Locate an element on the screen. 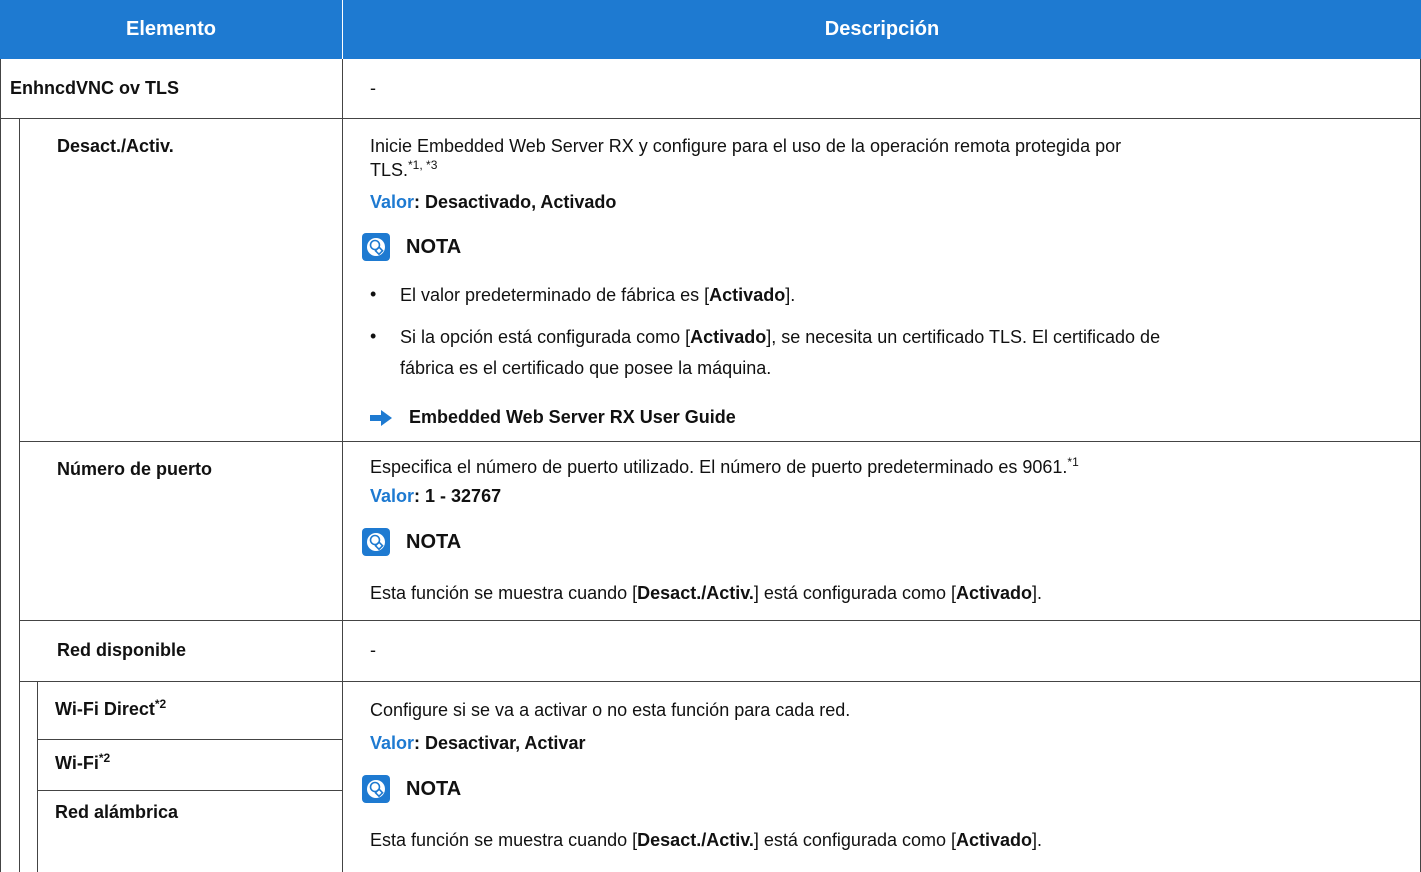  desact-footnote-ref: *1, *3 is located at coordinates (423, 165).